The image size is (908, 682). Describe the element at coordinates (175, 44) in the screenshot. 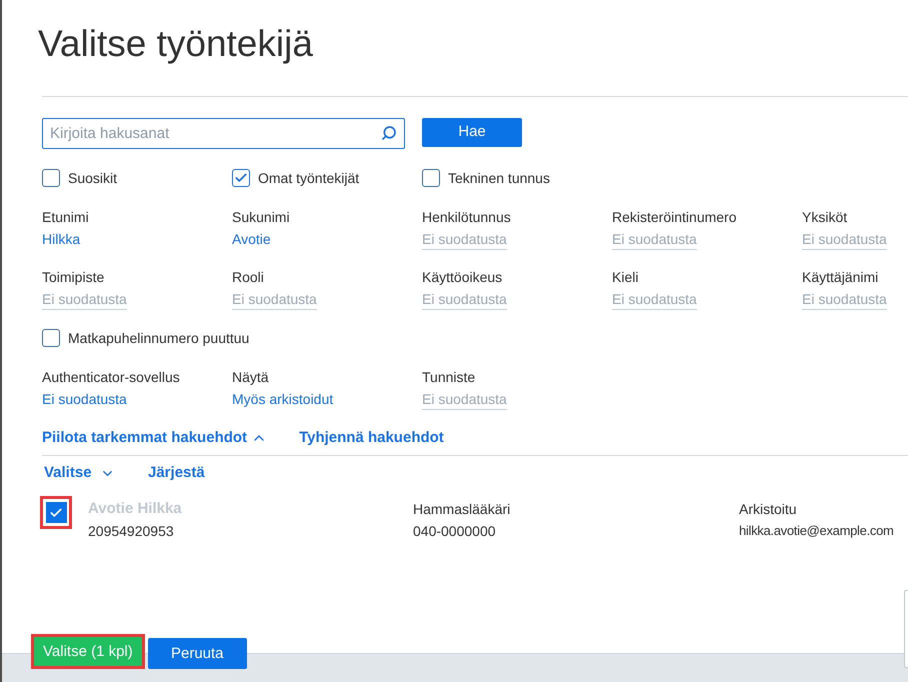

I see `dialog-title: Valitse työntekijä` at that location.